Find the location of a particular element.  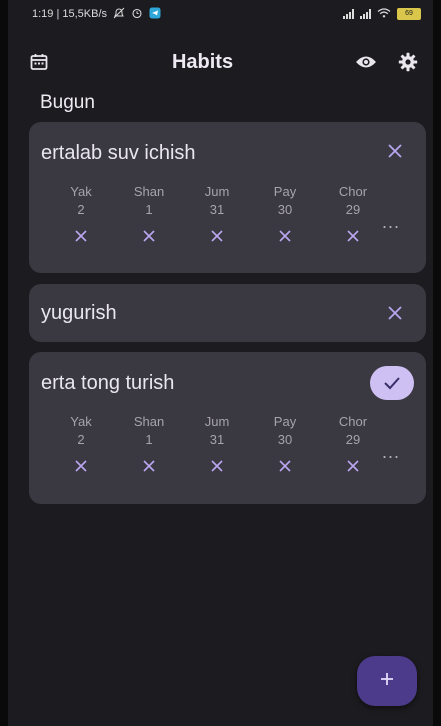

habit-name: erta tong turish is located at coordinates (108, 383).